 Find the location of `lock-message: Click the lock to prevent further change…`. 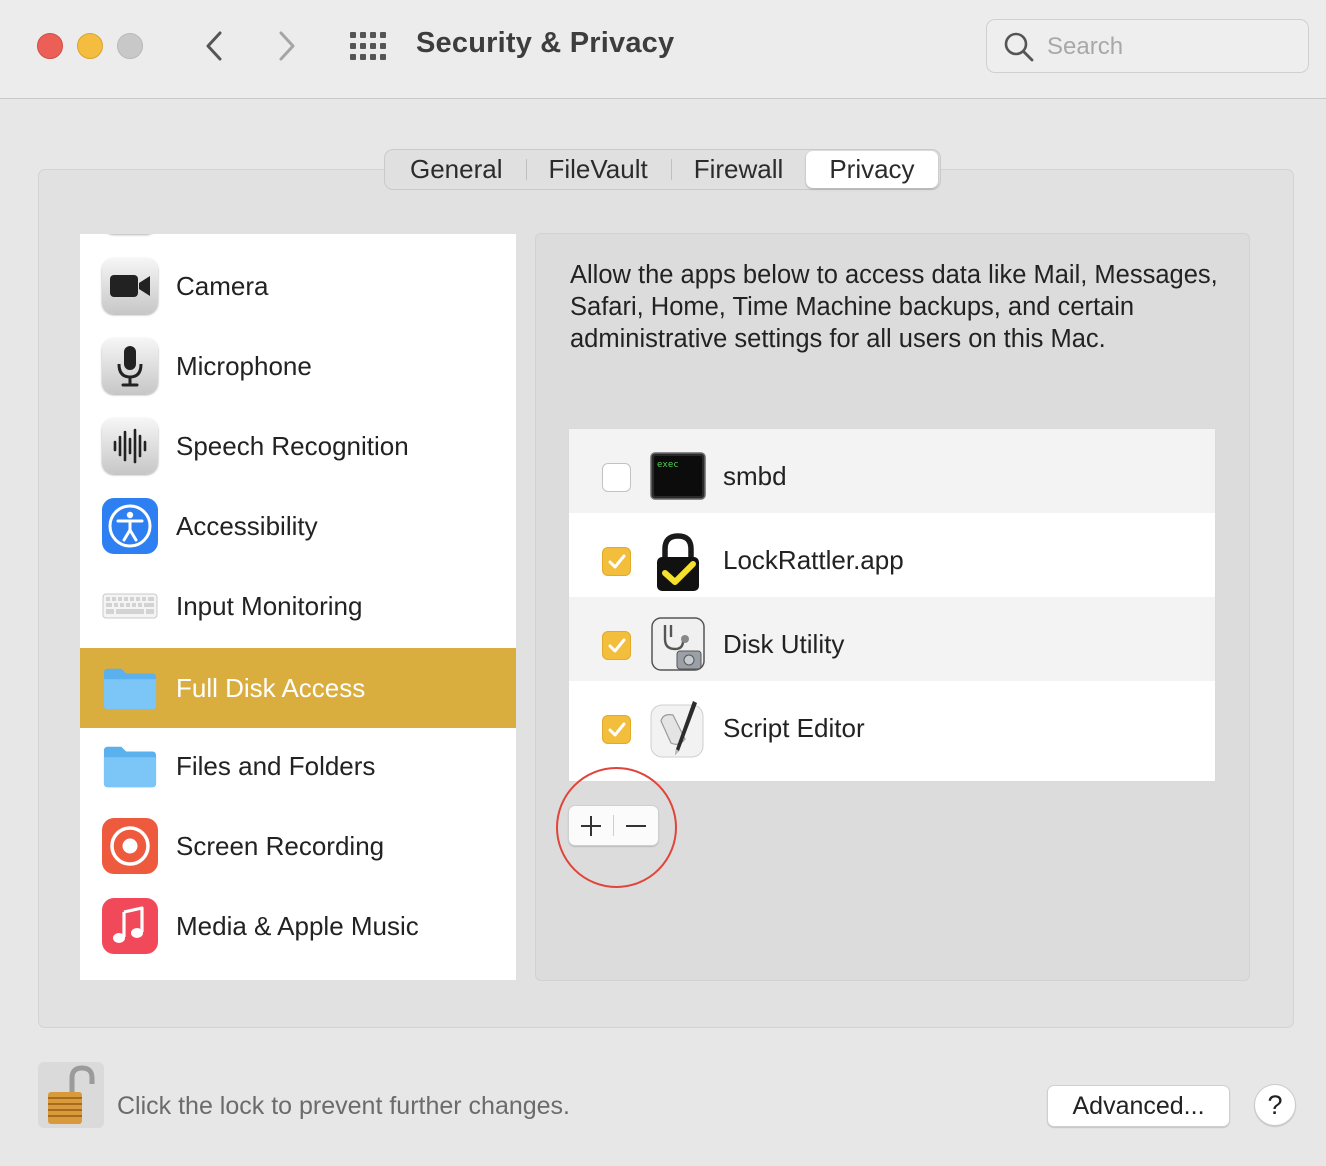

lock-message: Click the lock to prevent further change… is located at coordinates (344, 1106).